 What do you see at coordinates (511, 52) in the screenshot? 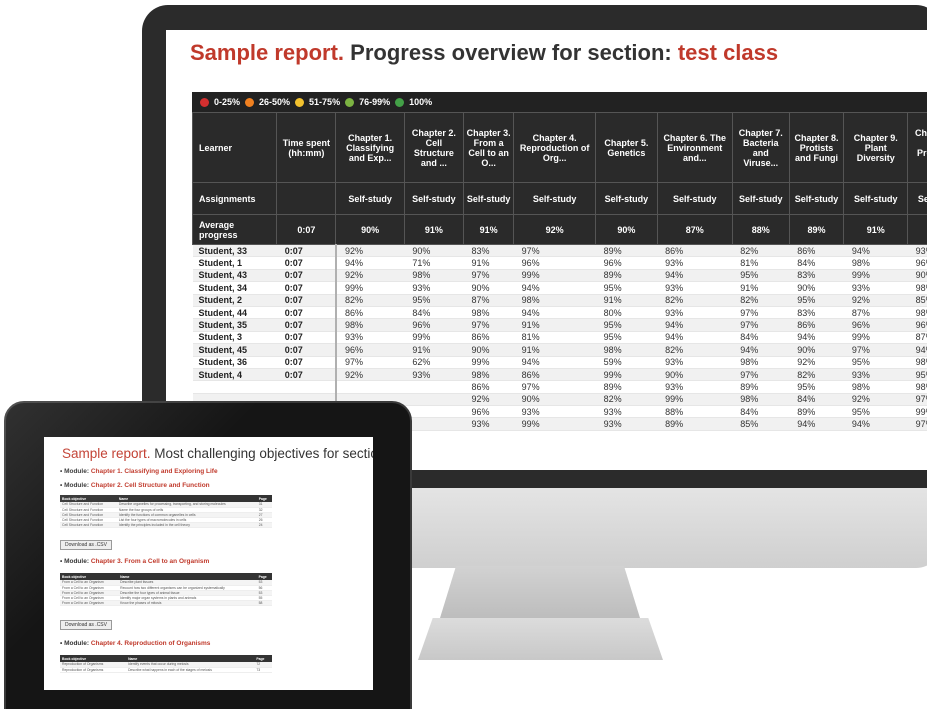
I see `title-main: Progress overview for section:` at bounding box center [511, 52].